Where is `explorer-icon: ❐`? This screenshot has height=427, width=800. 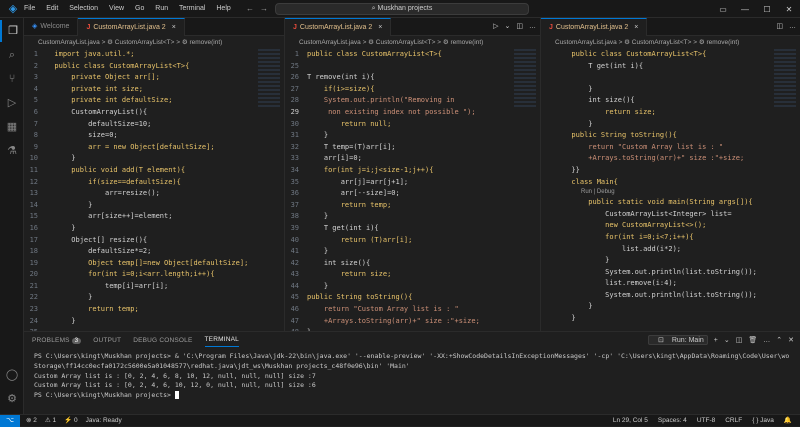 explorer-icon: ❐ is located at coordinates (12, 31).